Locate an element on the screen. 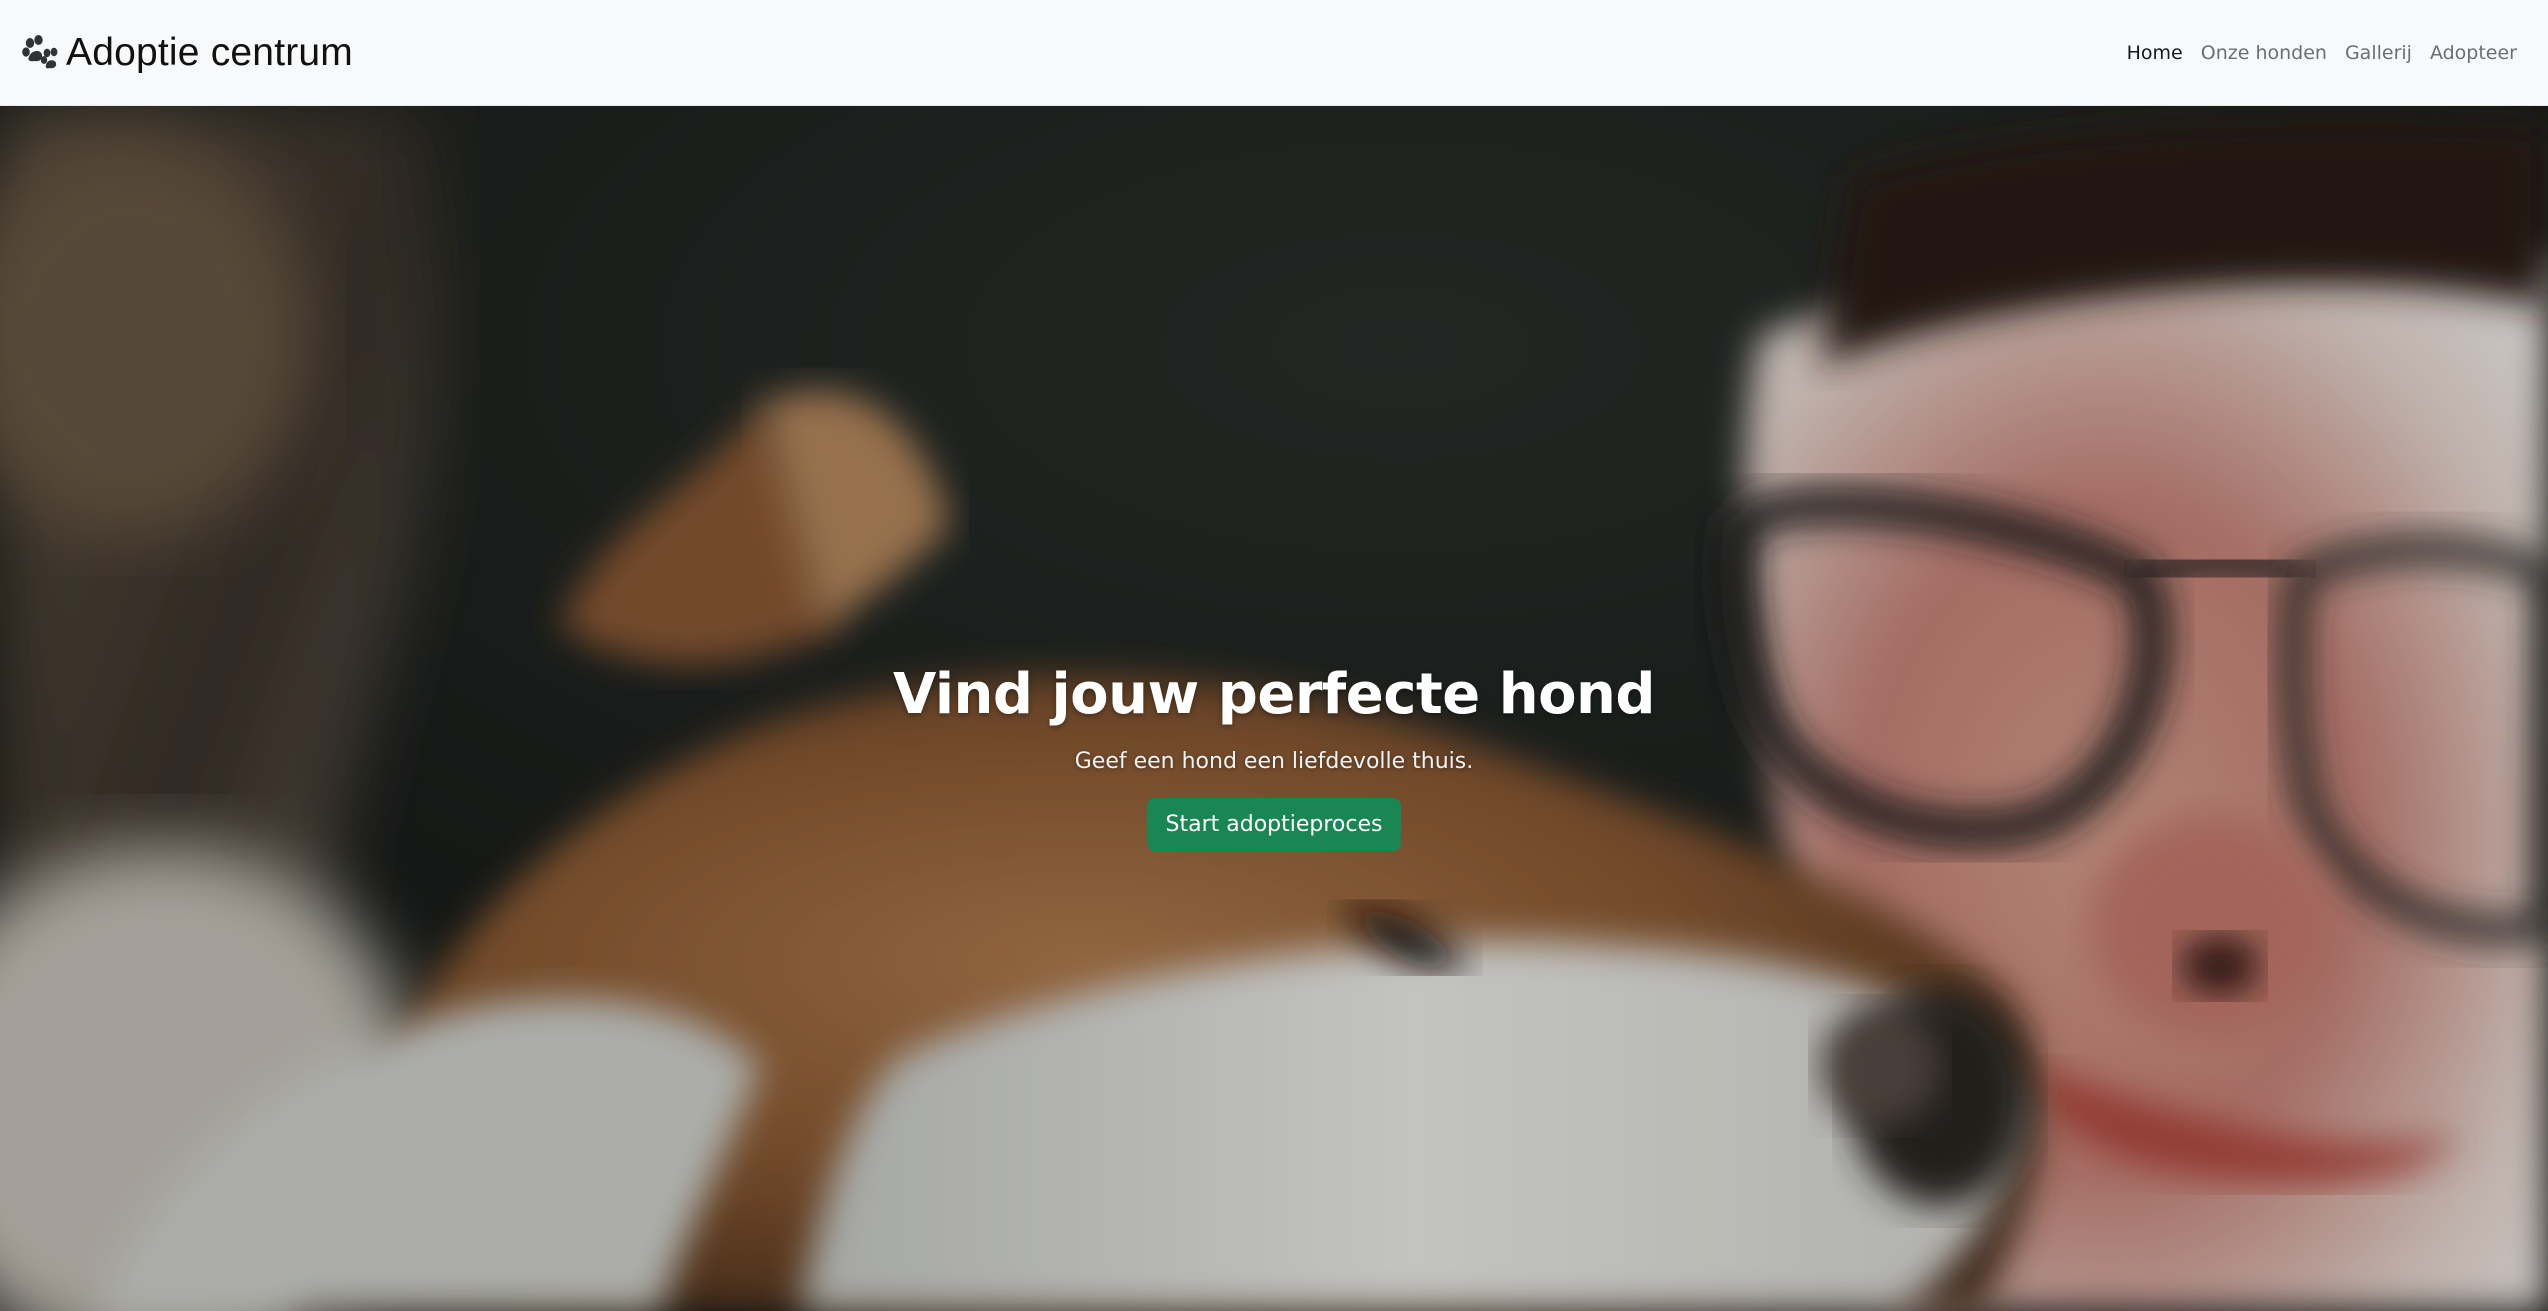  nav-link-gallerij: Gallerij is located at coordinates (2378, 53).